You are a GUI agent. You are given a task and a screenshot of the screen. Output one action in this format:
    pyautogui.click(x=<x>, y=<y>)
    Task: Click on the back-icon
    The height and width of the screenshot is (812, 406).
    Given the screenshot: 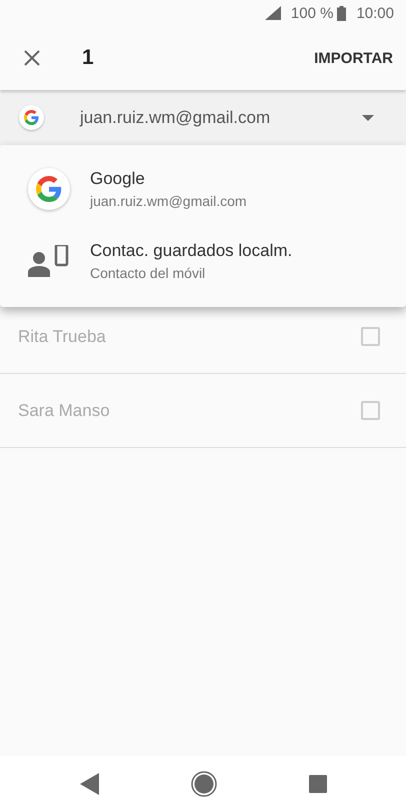 What is the action you would take?
    pyautogui.click(x=89, y=784)
    